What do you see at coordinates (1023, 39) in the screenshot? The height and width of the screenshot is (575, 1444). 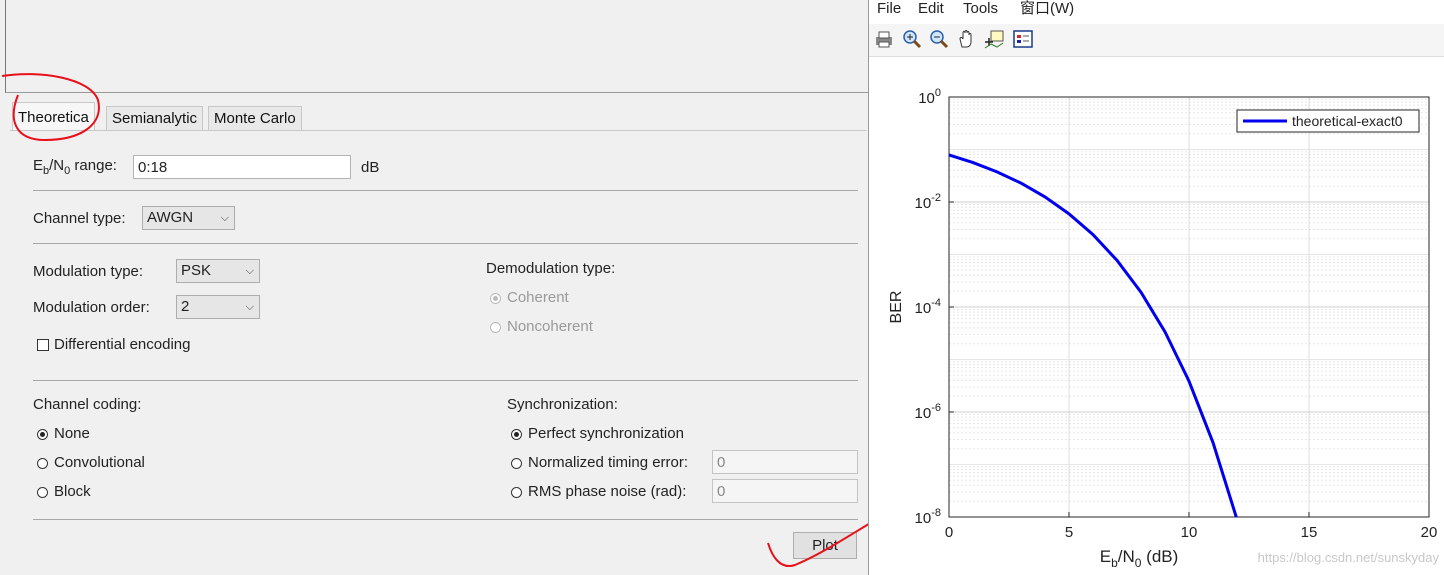 I see `legend-icon` at bounding box center [1023, 39].